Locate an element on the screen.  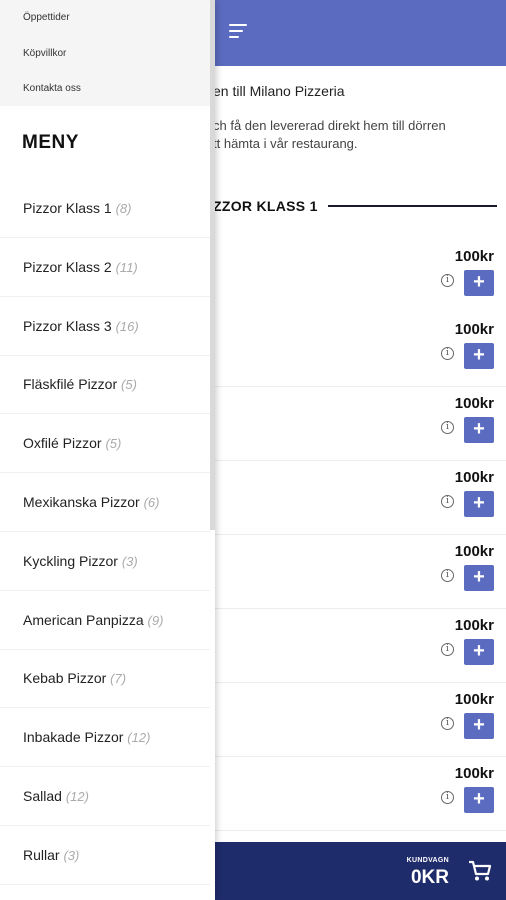
category-name: Inbakade Pizzor is located at coordinates (73, 737).